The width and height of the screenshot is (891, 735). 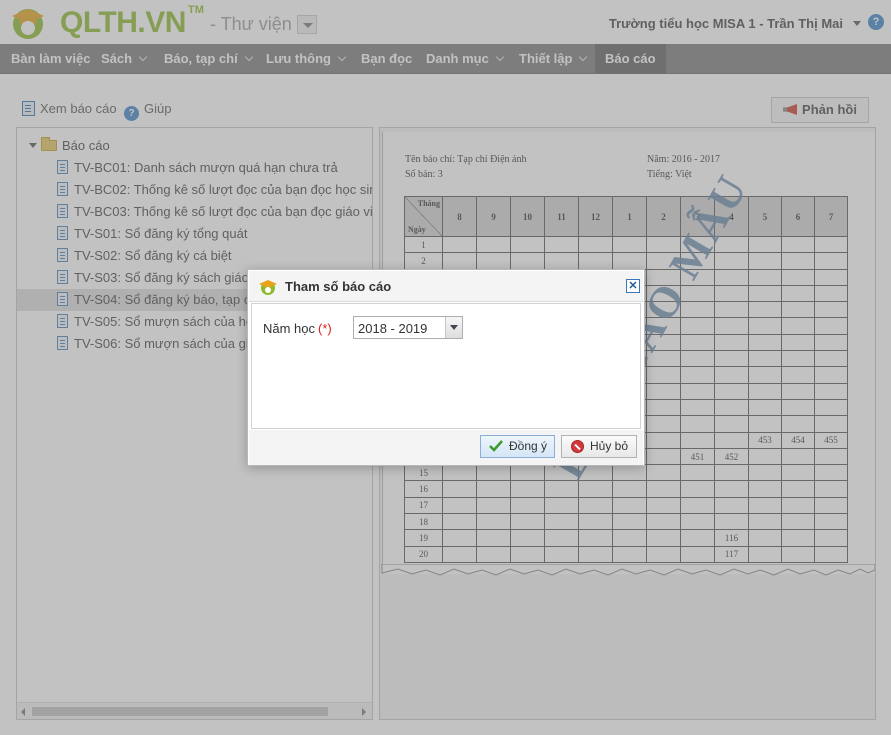 I want to click on checkmark-icon, so click(x=496, y=446).